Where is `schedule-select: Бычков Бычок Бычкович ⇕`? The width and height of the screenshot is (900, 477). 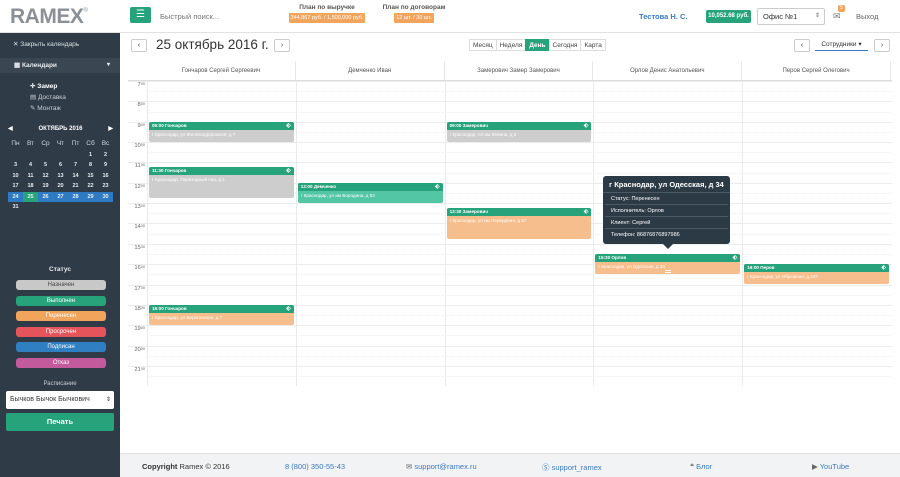 schedule-select: Бычков Бычок Бычкович ⇕ is located at coordinates (60, 400).